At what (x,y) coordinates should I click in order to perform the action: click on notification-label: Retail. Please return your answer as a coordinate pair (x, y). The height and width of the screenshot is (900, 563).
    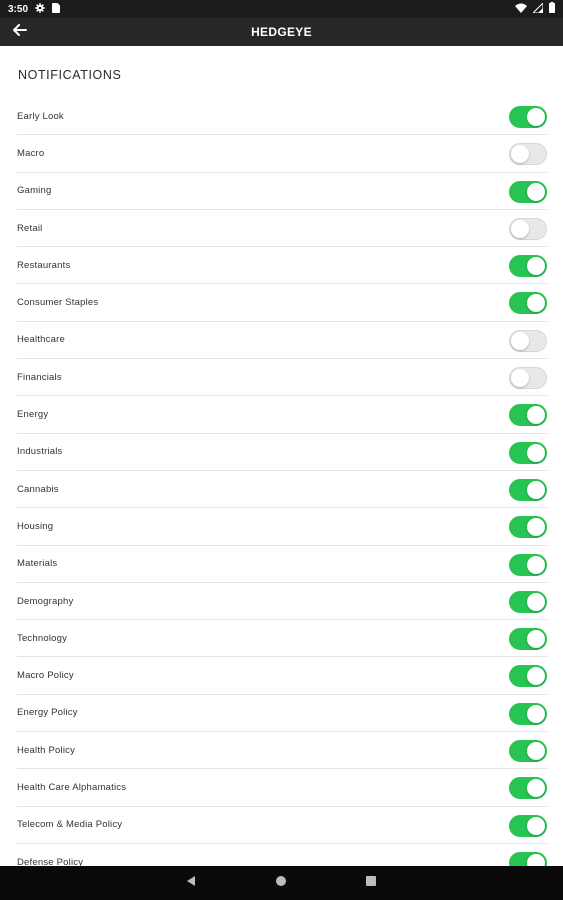
    Looking at the image, I should click on (30, 228).